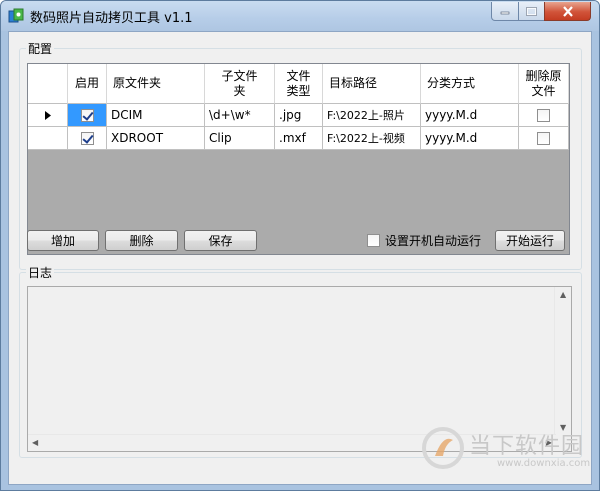 The image size is (600, 491). What do you see at coordinates (40, 272) in the screenshot?
I see `log-group-label: 日志` at bounding box center [40, 272].